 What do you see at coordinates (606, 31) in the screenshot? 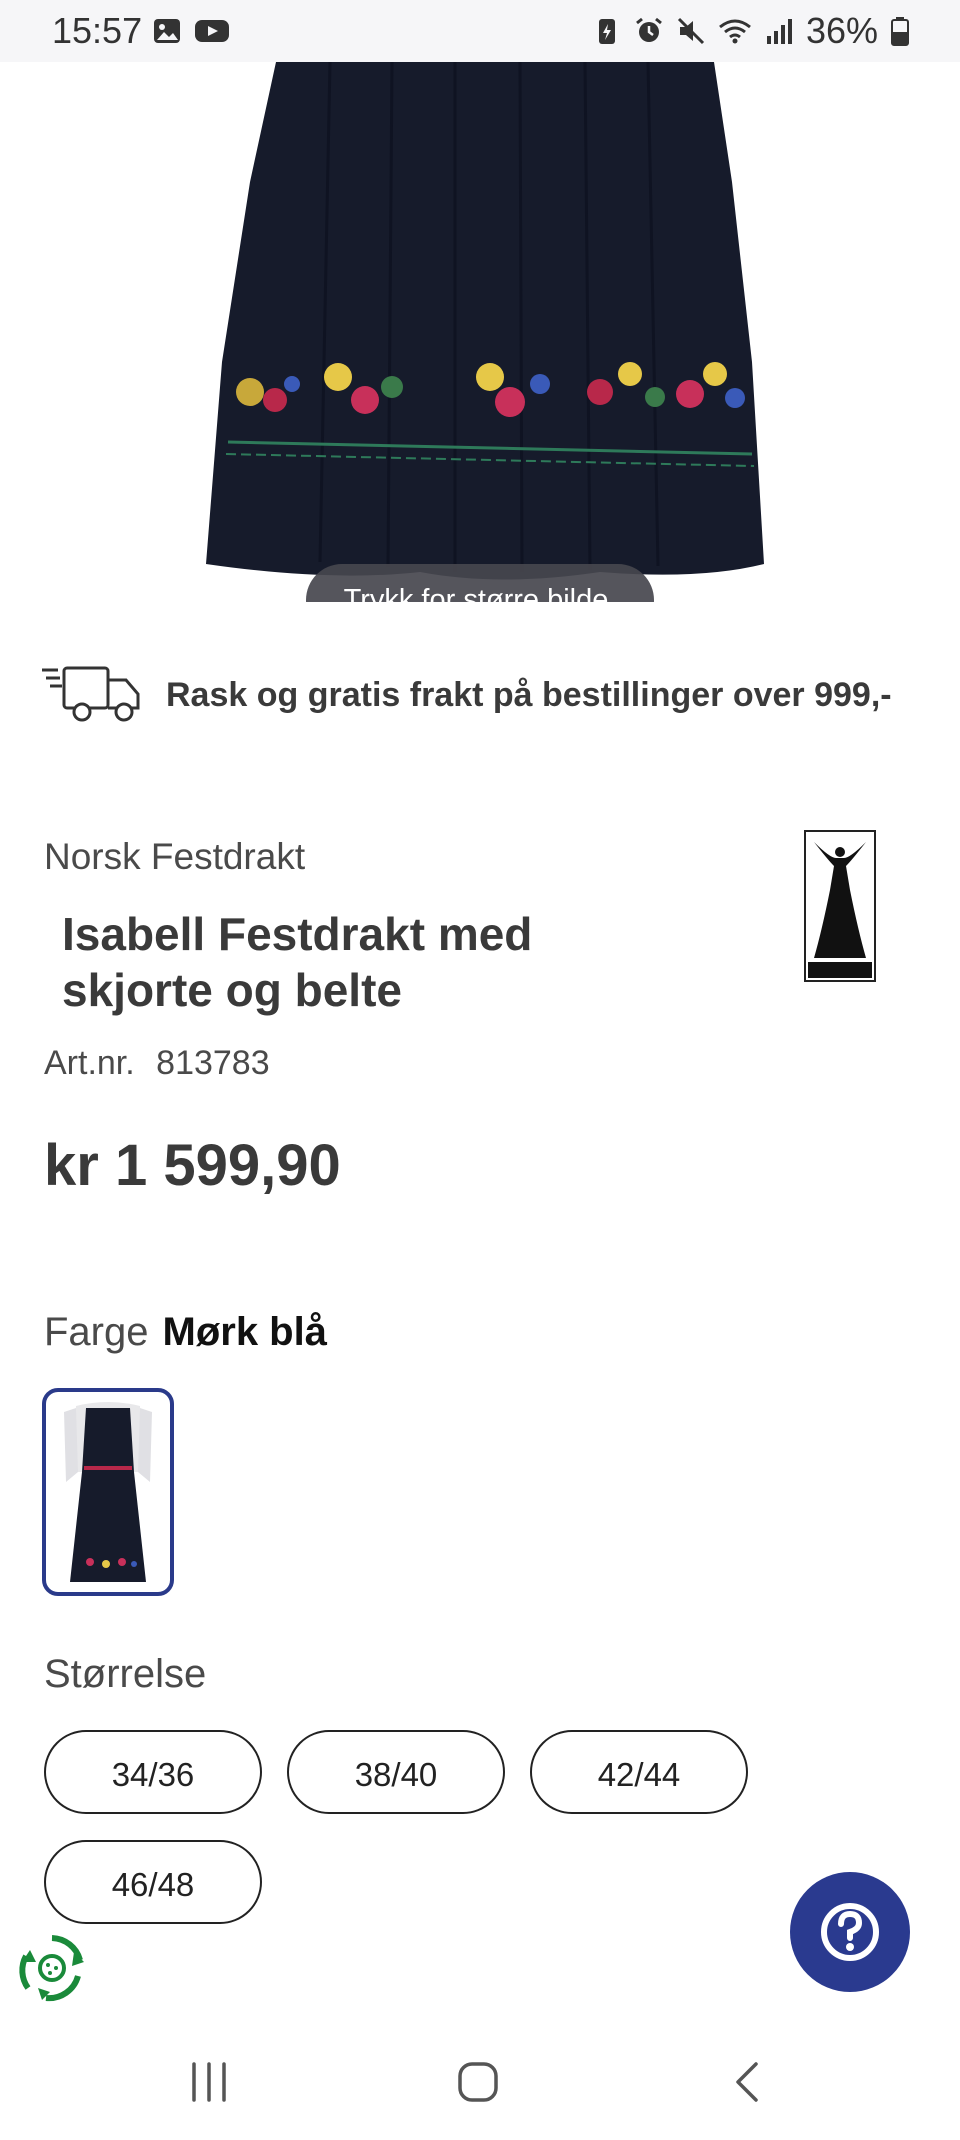
I see `battery-saver-icon` at bounding box center [606, 31].